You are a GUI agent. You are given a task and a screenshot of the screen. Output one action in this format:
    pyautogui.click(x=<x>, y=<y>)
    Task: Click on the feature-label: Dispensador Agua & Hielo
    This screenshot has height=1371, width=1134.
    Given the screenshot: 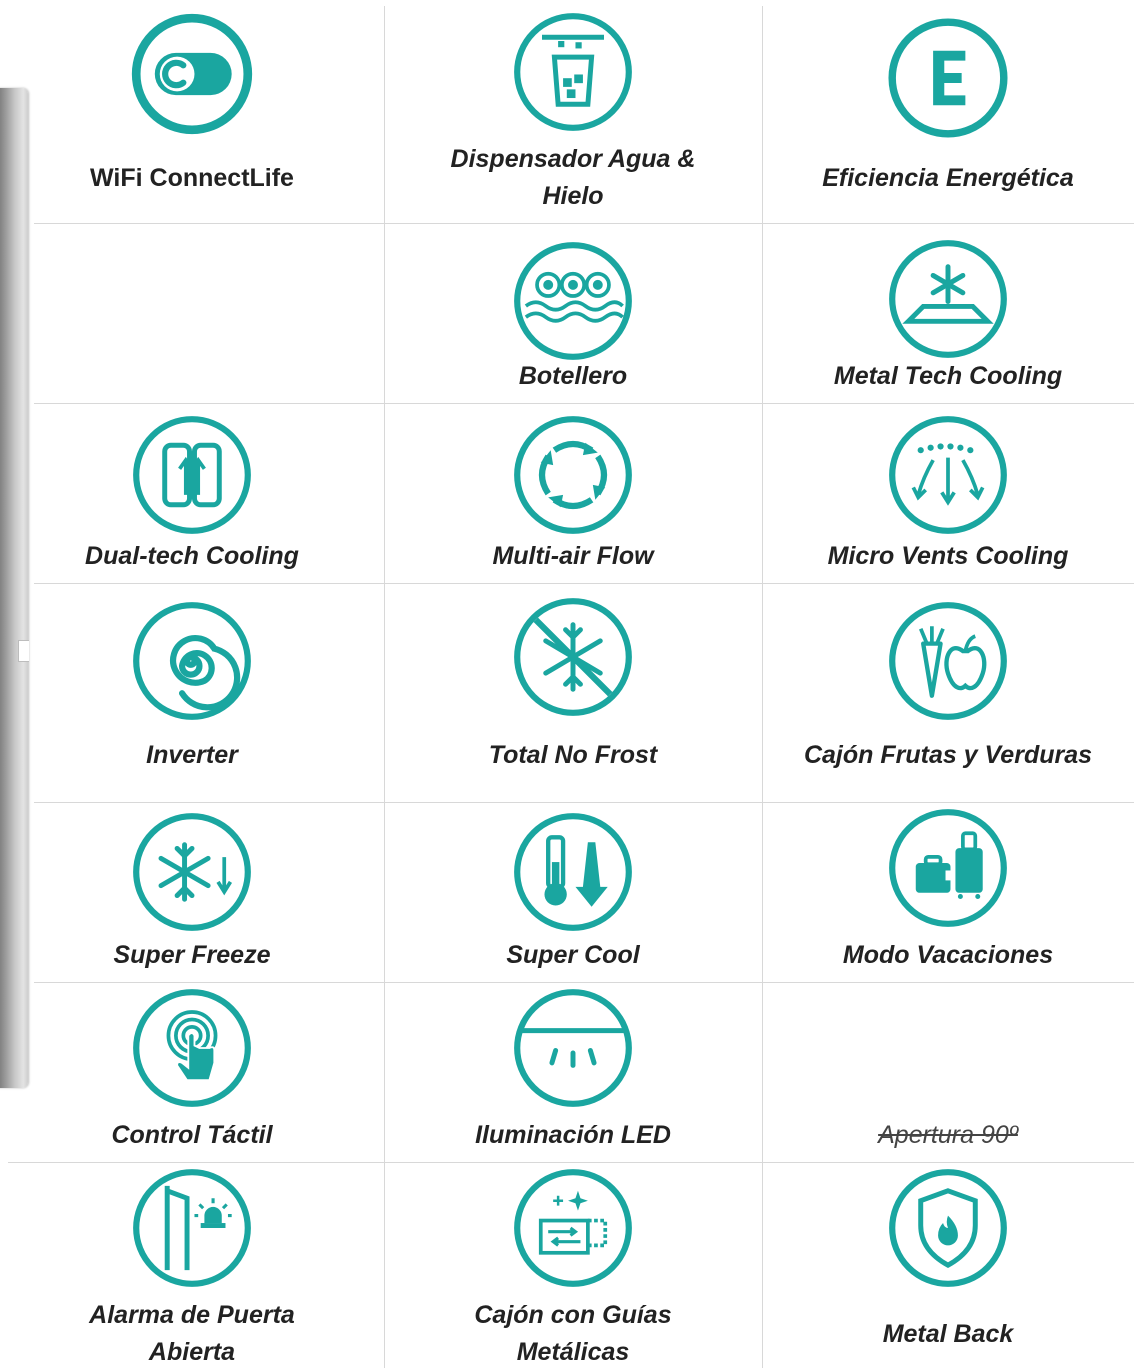 What is the action you would take?
    pyautogui.click(x=573, y=177)
    